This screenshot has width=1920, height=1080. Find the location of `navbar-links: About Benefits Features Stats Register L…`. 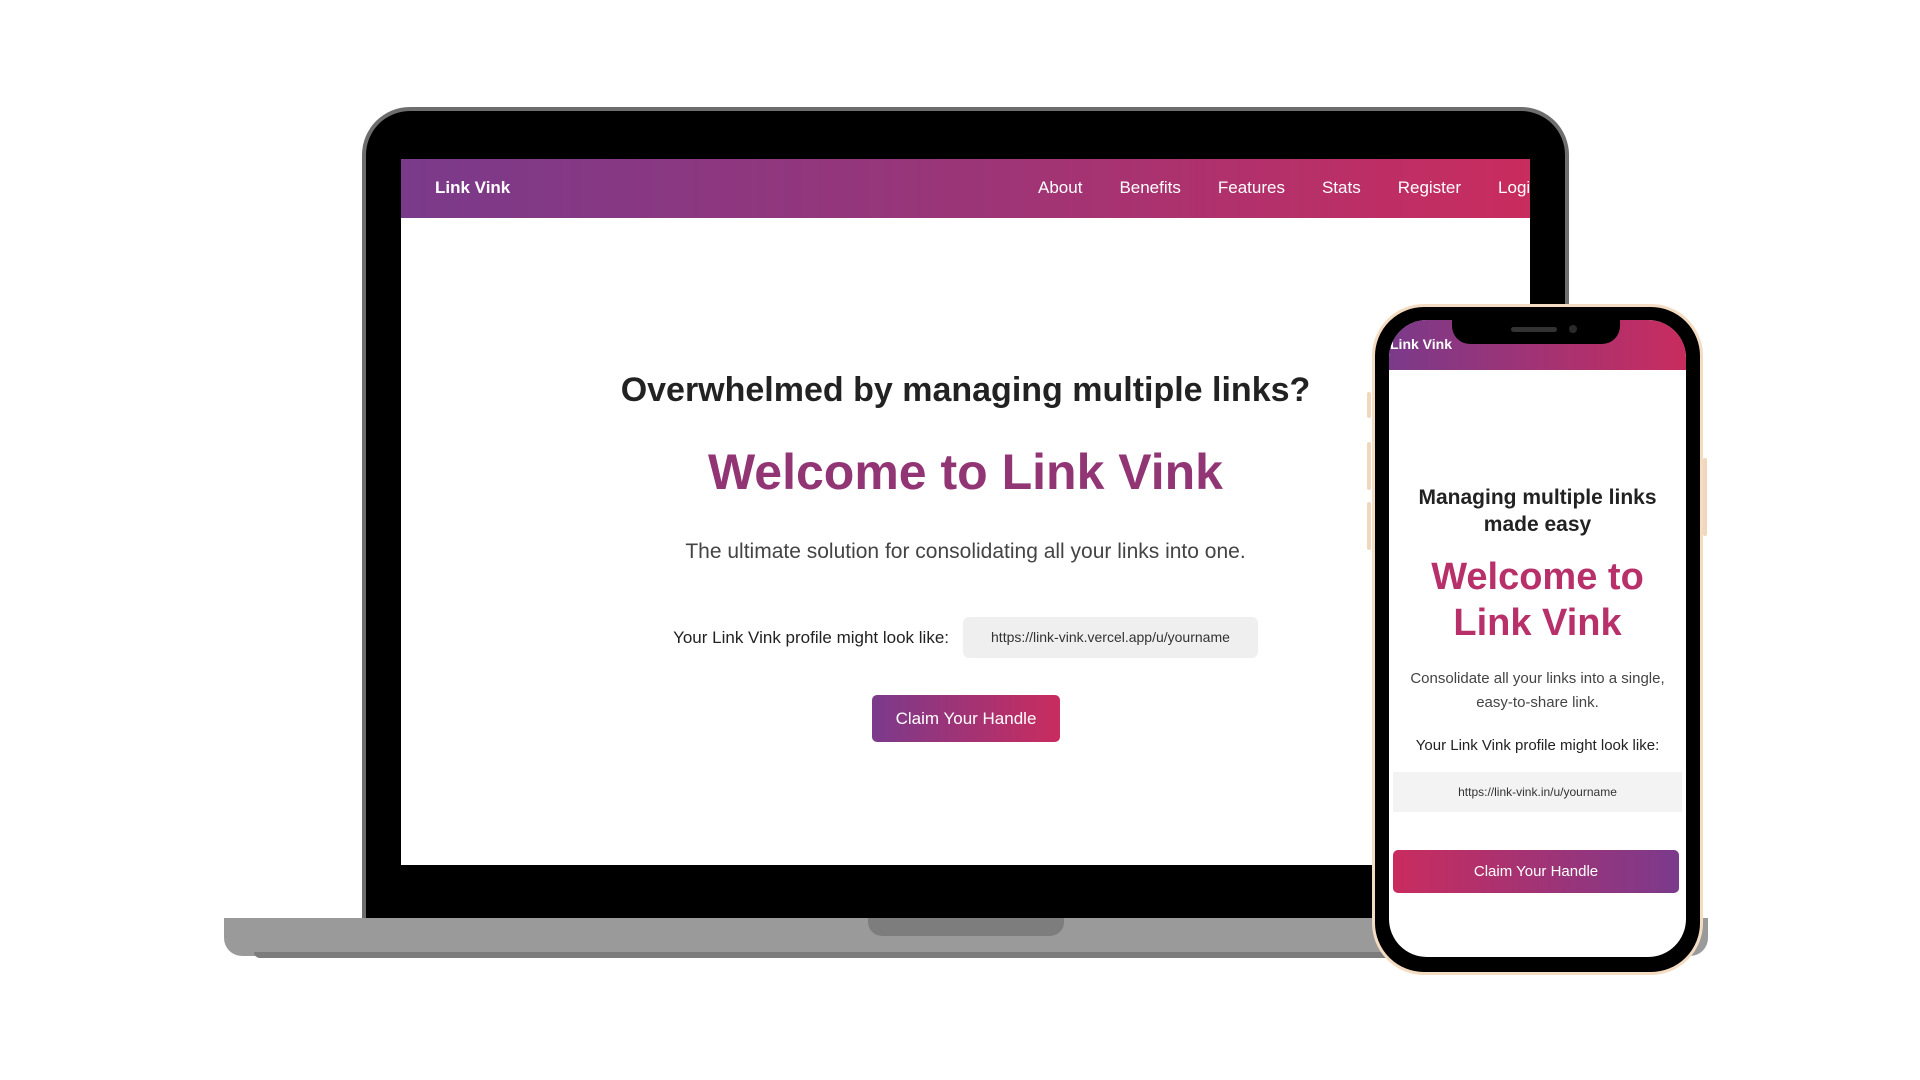

navbar-links: About Benefits Features Stats Register L… is located at coordinates (1284, 188).